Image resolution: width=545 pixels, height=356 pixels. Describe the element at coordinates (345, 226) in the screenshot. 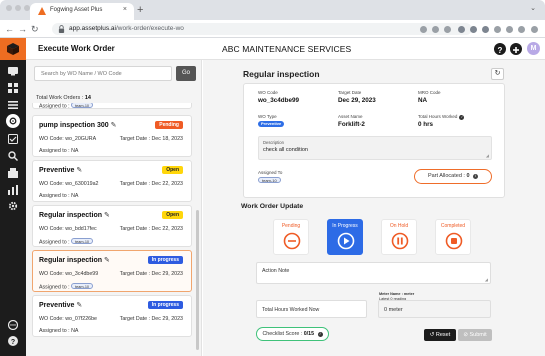

I see `status-label: In Progress` at that location.